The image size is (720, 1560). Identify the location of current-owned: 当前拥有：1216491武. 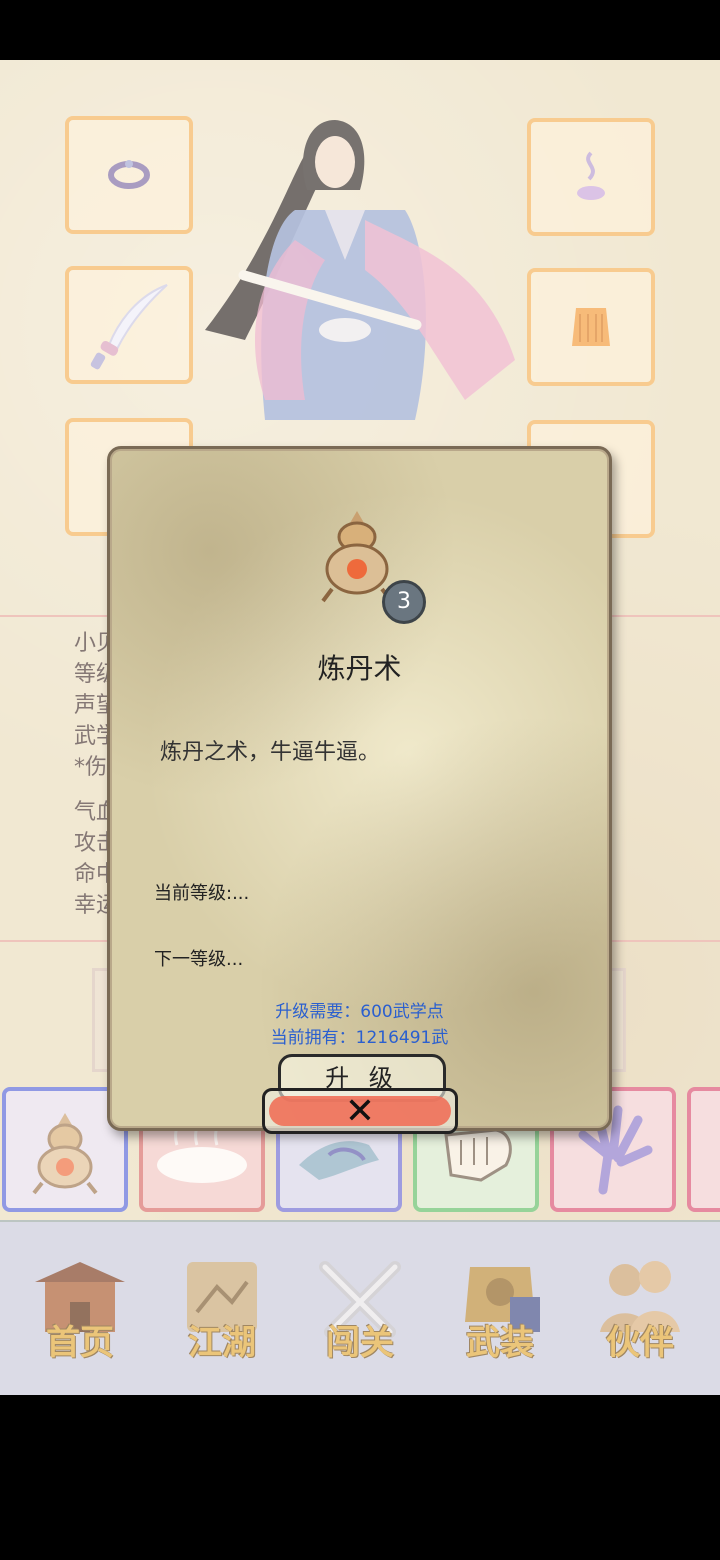
(359, 1038).